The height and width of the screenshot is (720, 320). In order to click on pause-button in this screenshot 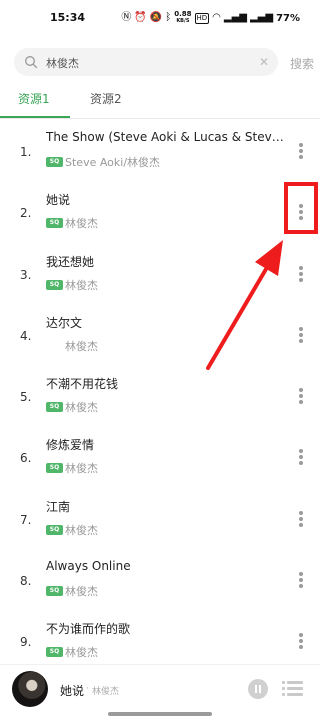, I will do `click(258, 689)`.